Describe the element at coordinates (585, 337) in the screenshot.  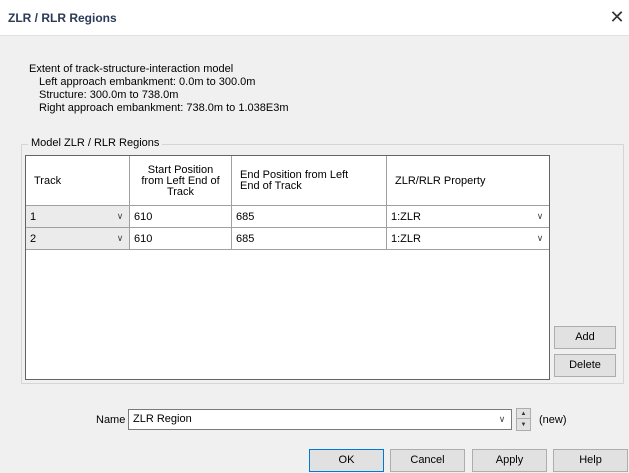
I see `add-button: Add` at that location.